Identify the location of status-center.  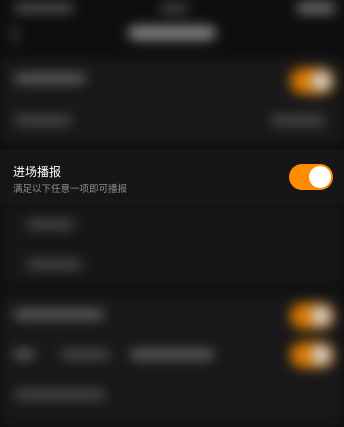
(174, 8).